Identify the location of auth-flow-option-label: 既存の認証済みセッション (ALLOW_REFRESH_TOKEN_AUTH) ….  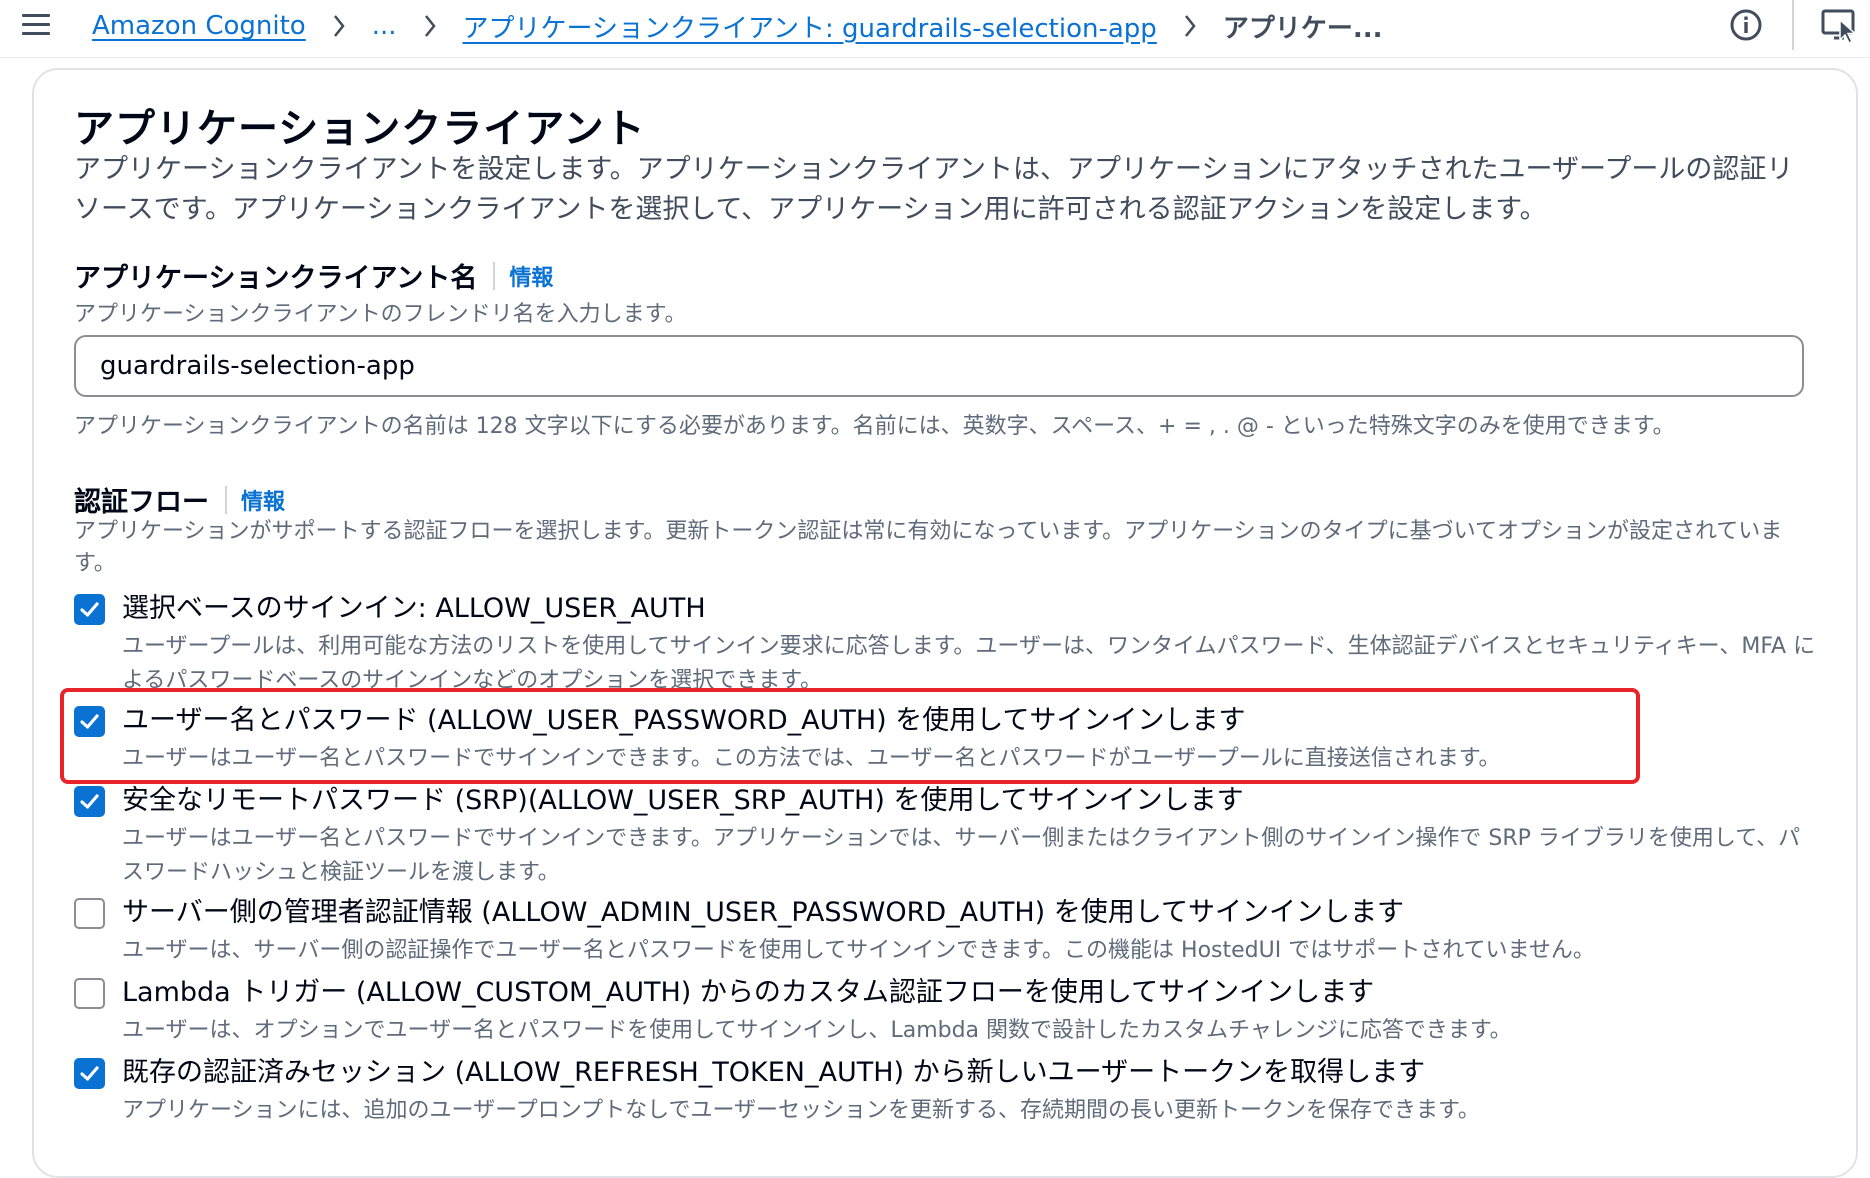
(773, 1073).